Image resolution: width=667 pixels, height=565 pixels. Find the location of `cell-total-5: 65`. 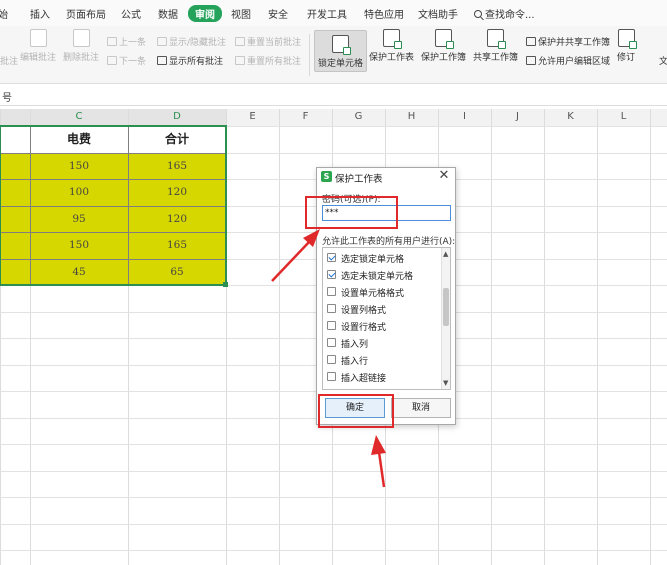

cell-total-5: 65 is located at coordinates (177, 272).